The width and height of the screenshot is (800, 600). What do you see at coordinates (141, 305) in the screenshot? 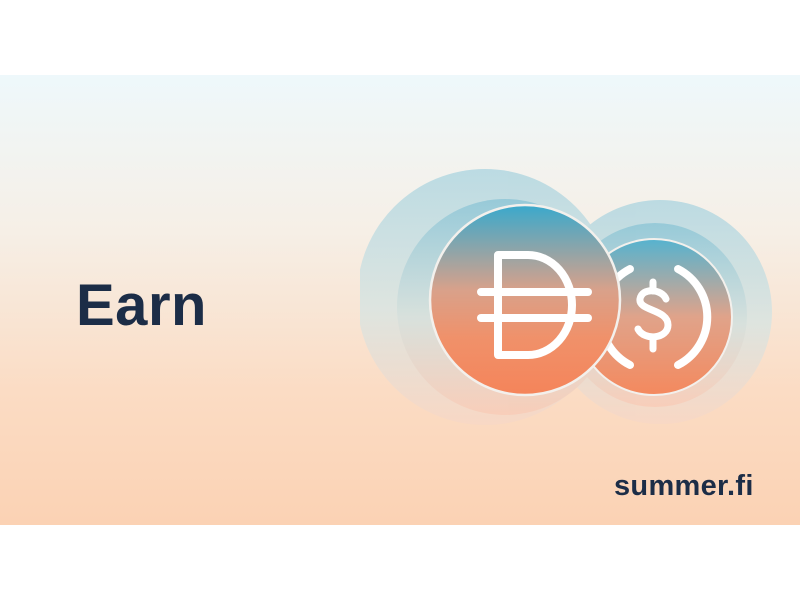
I see `banner-headline: Earn` at bounding box center [141, 305].